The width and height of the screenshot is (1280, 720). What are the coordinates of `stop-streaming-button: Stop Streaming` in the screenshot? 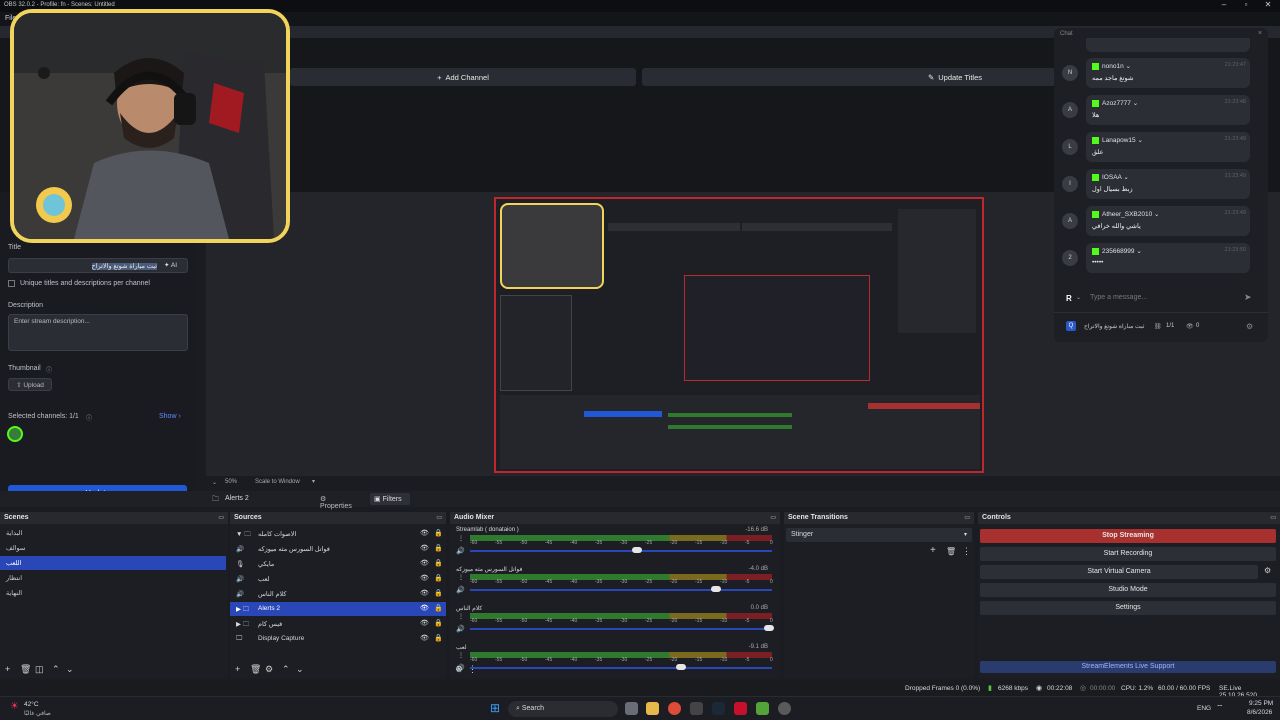 It's located at (1128, 536).